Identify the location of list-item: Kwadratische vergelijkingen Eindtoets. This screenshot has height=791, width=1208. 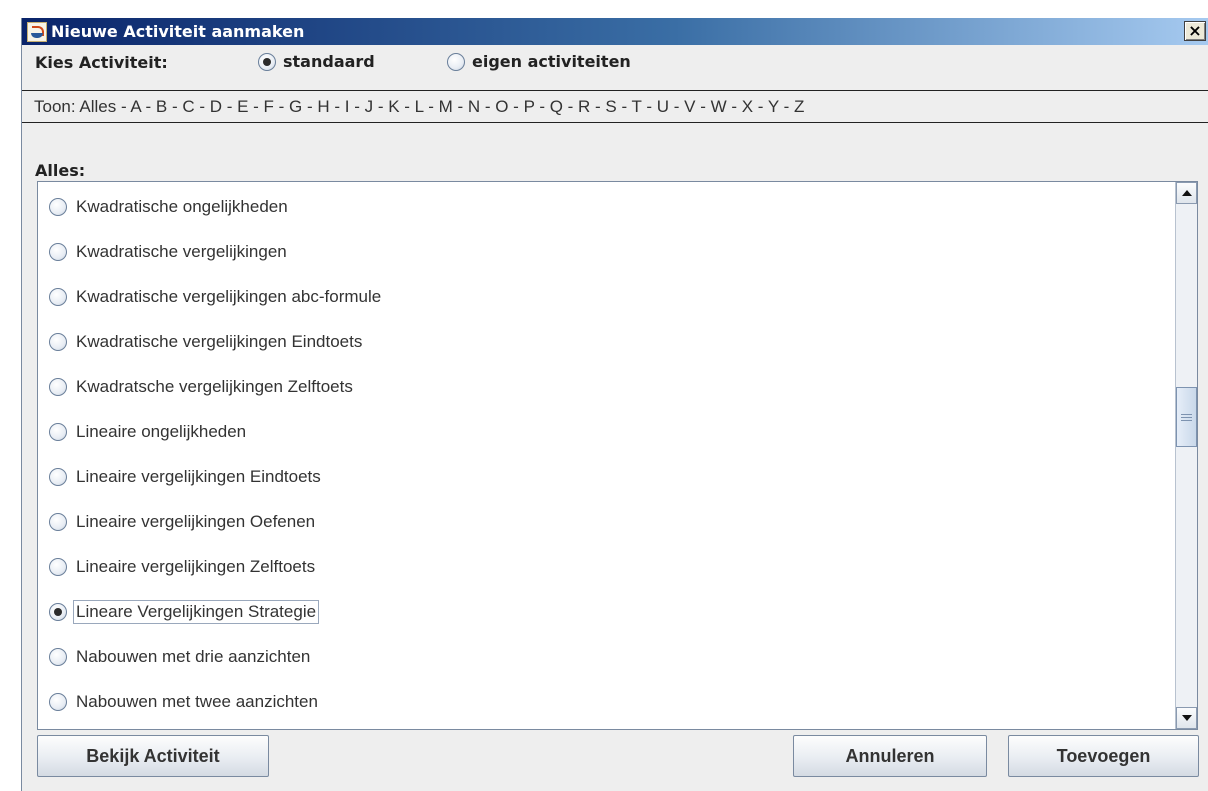
(603, 341).